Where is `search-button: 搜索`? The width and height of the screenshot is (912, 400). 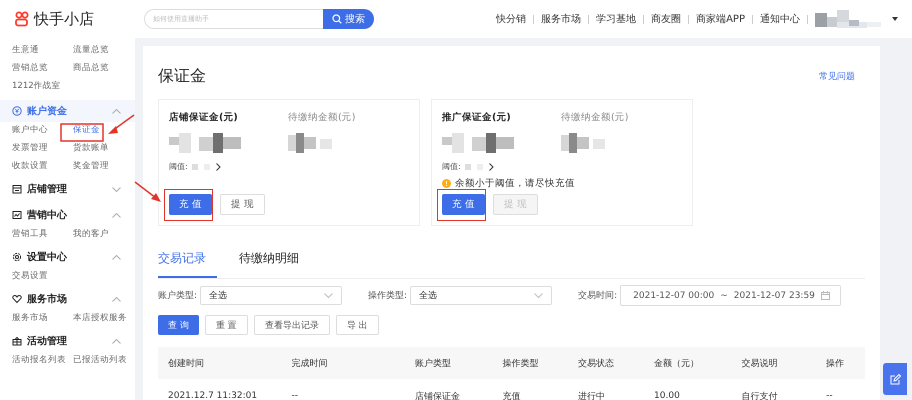 search-button: 搜索 is located at coordinates (348, 19).